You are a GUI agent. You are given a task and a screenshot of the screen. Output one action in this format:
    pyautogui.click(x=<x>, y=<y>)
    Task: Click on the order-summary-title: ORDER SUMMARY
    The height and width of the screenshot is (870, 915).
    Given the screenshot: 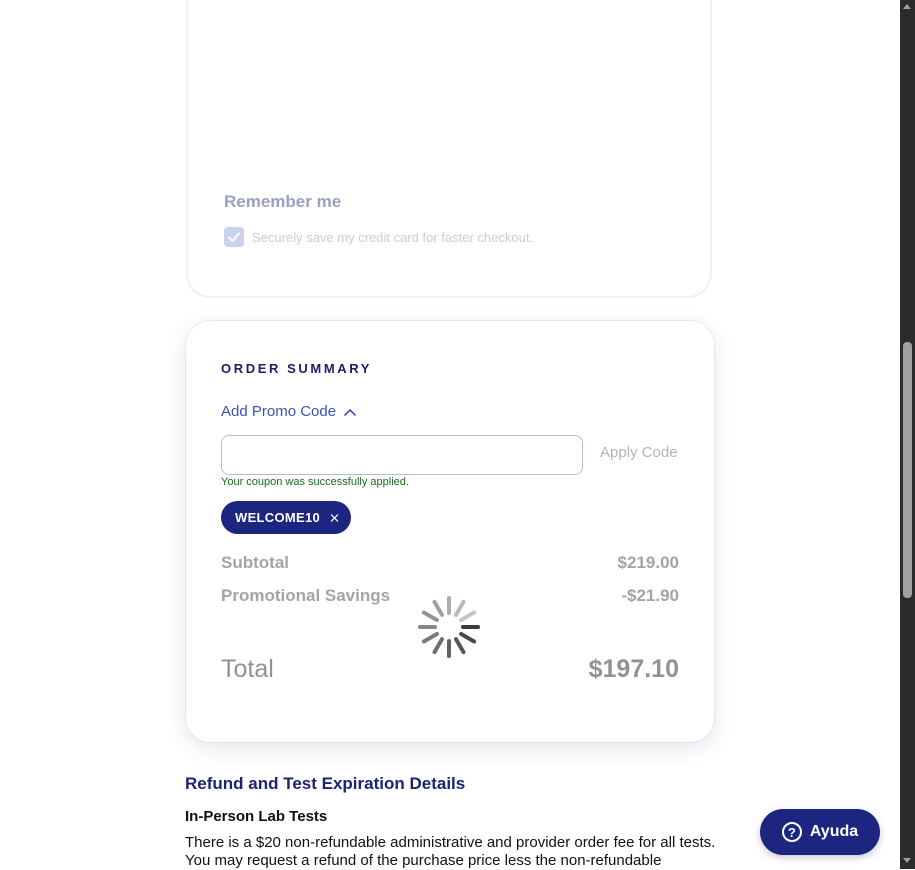 What is the action you would take?
    pyautogui.click(x=297, y=368)
    